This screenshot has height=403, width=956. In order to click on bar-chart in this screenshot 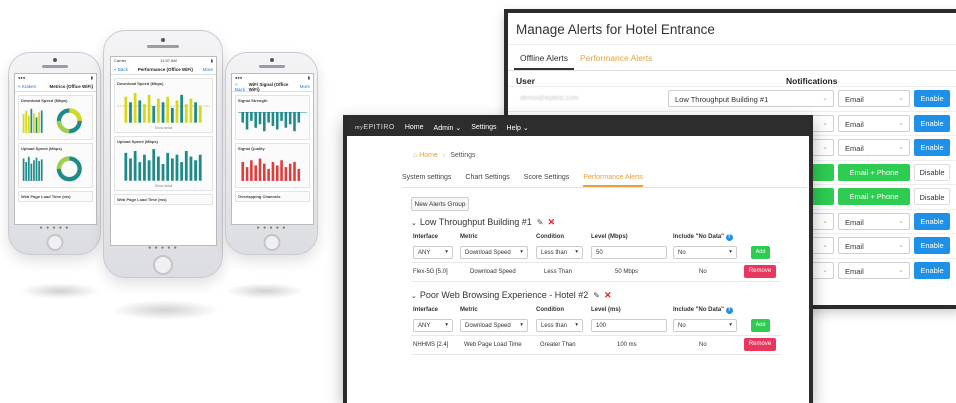, I will do `click(272, 121)`.